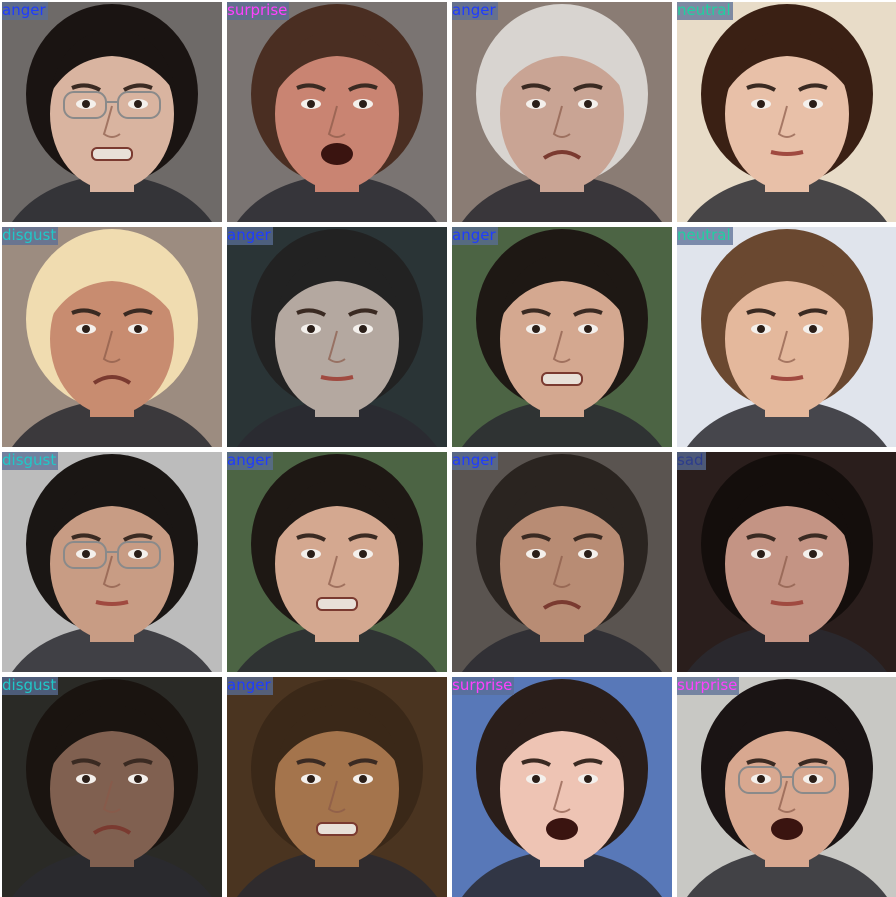 The height and width of the screenshot is (897, 896). I want to click on emotion-label: sad, so click(691, 461).